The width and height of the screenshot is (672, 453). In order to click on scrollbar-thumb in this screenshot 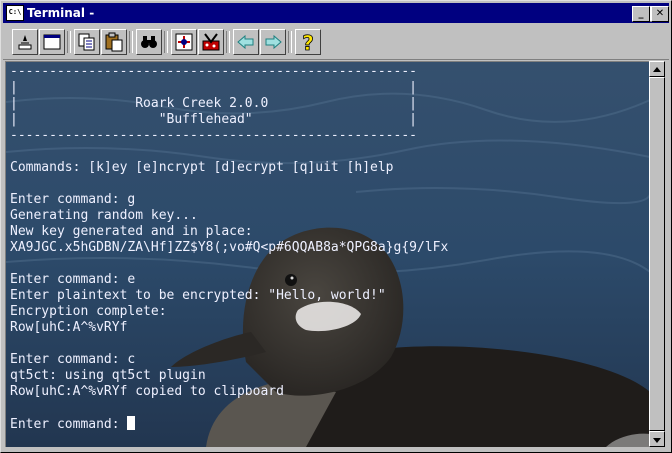, I will do `click(657, 254)`.